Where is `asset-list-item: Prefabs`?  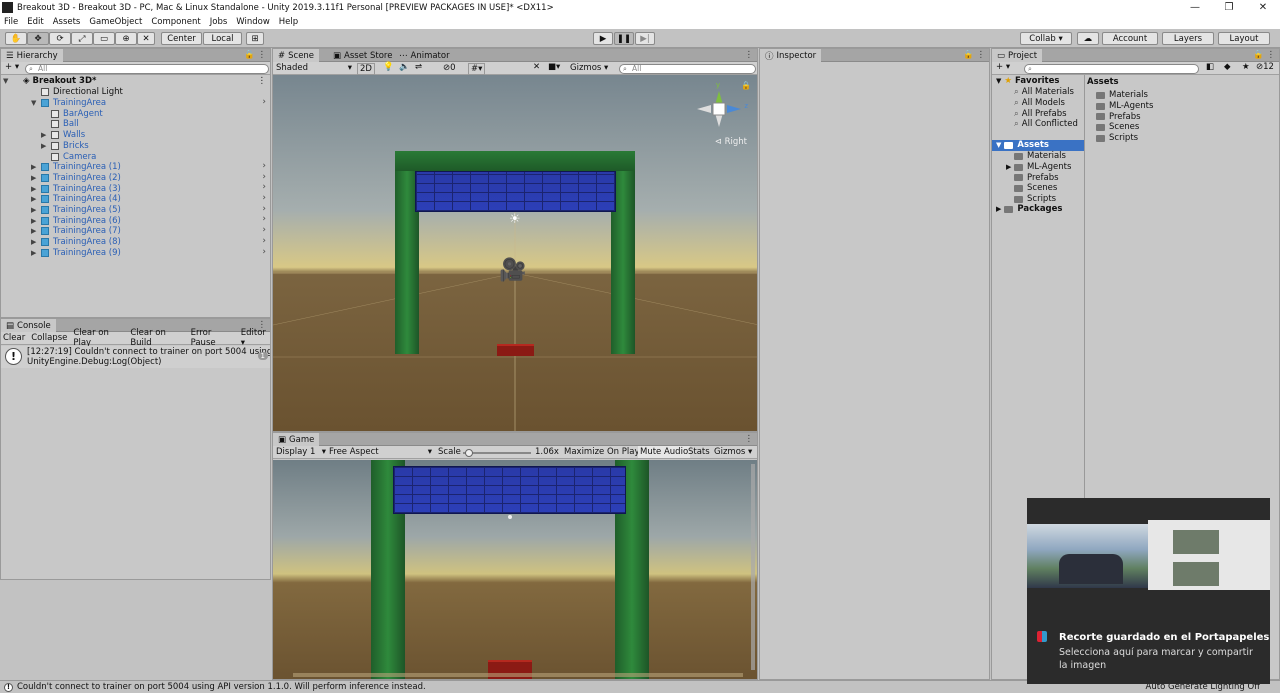
asset-list-item: Prefabs is located at coordinates (1118, 116).